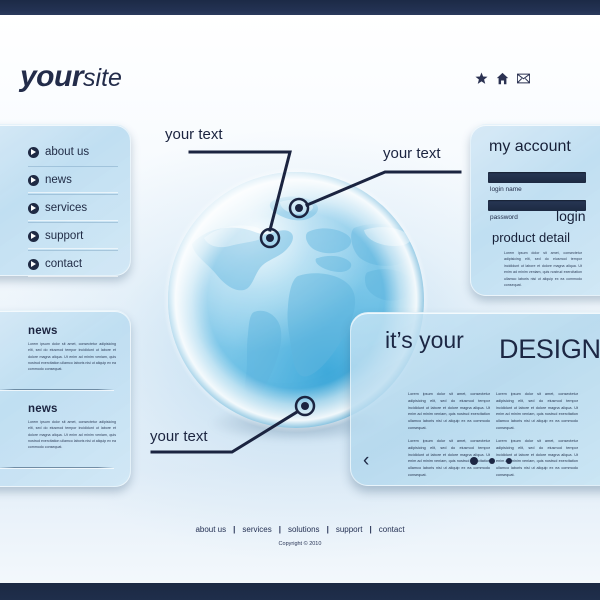  Describe the element at coordinates (304, 529) in the screenshot. I see `footer-link-solutions: solutions` at that location.